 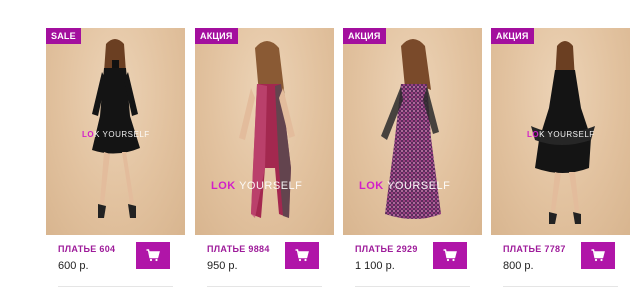 I want to click on product-name: ПЛАТЬЕ 9884, so click(x=238, y=249).